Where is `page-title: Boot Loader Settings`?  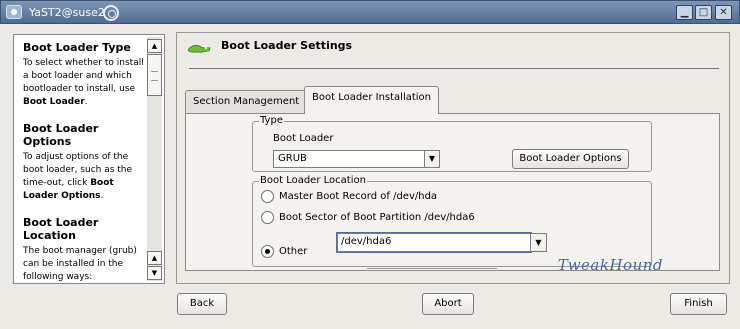
page-title: Boot Loader Settings is located at coordinates (287, 45).